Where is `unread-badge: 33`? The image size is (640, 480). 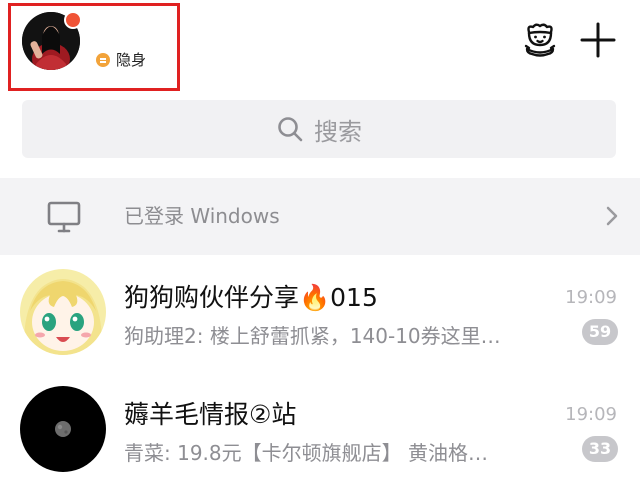 unread-badge: 33 is located at coordinates (600, 449).